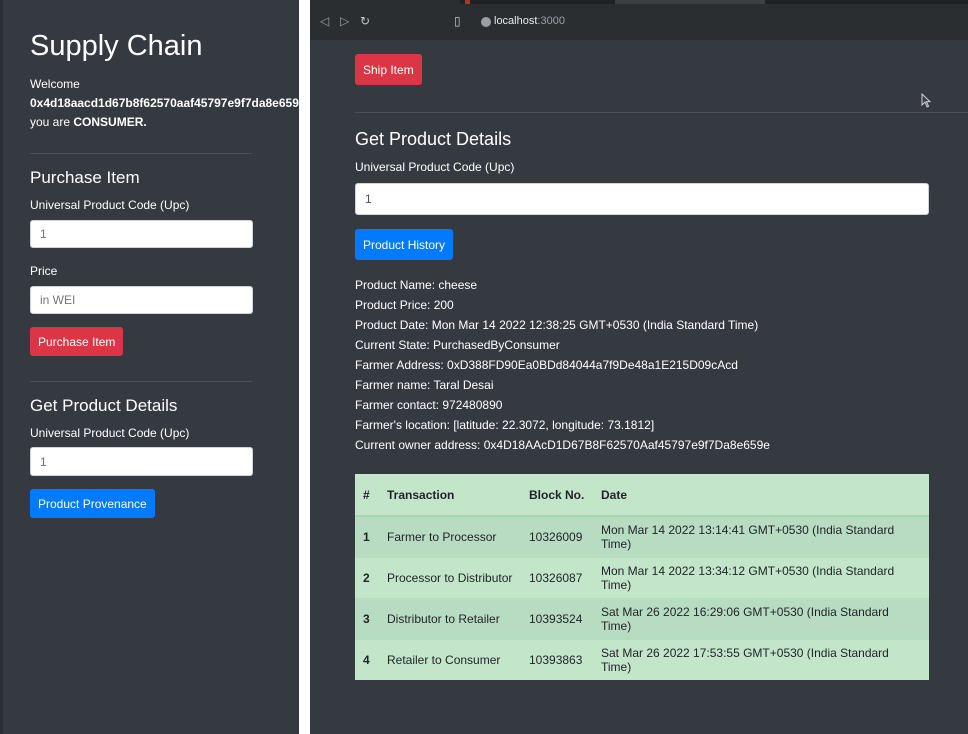  Describe the element at coordinates (85, 177) in the screenshot. I see `purchase-heading: Purchase Item` at that location.